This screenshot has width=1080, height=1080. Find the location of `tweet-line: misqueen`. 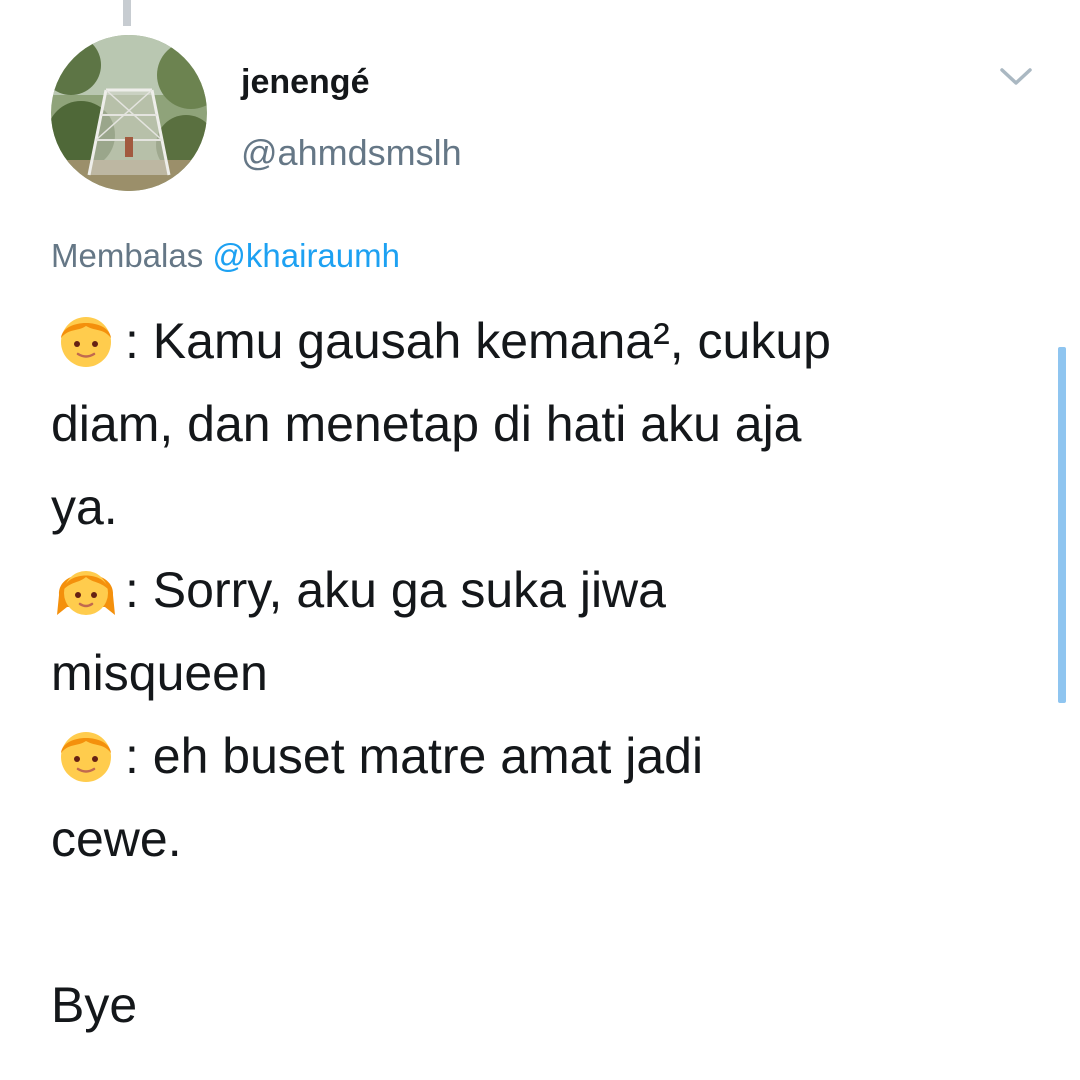

tweet-line: misqueen is located at coordinates (159, 673).